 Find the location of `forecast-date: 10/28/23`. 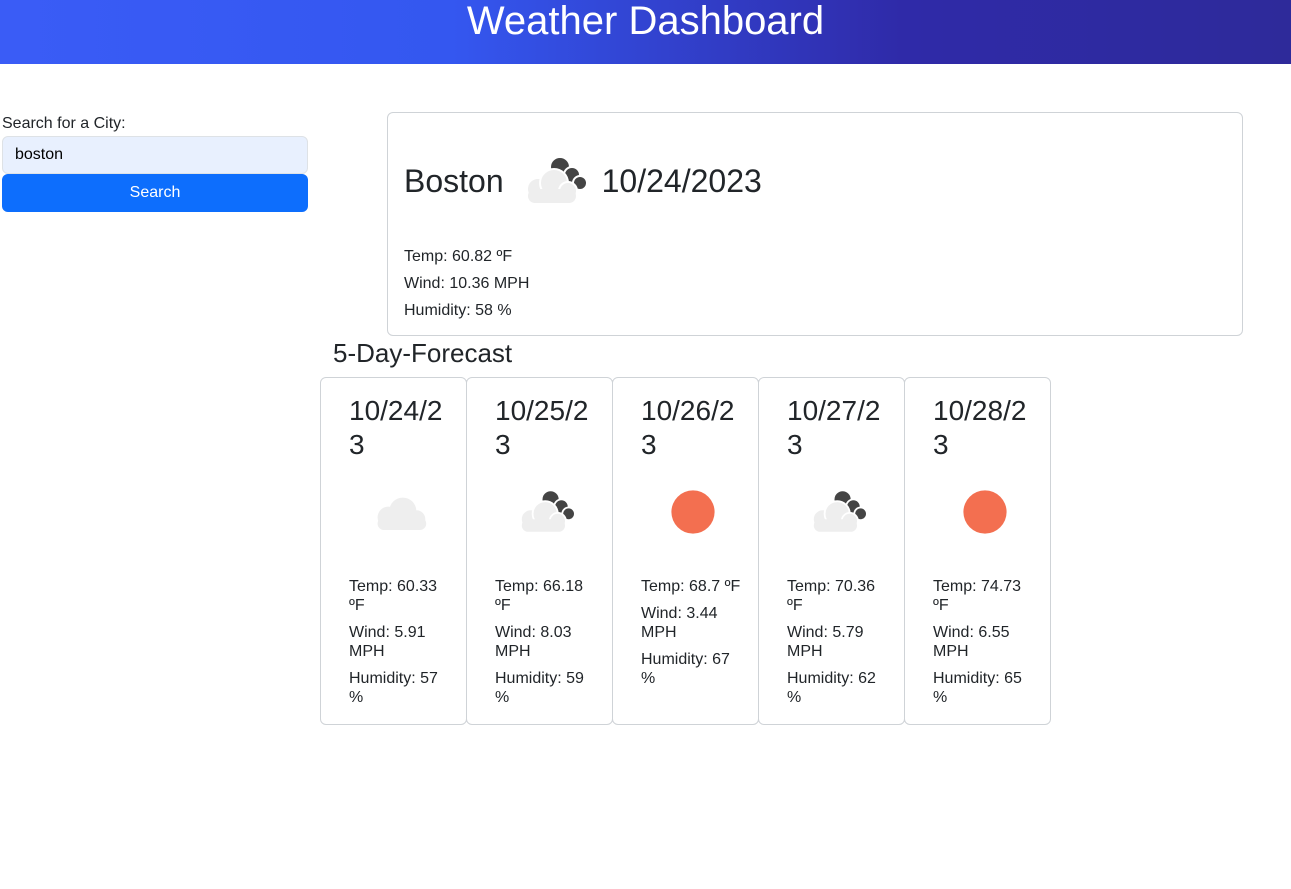

forecast-date: 10/28/23 is located at coordinates (980, 427).